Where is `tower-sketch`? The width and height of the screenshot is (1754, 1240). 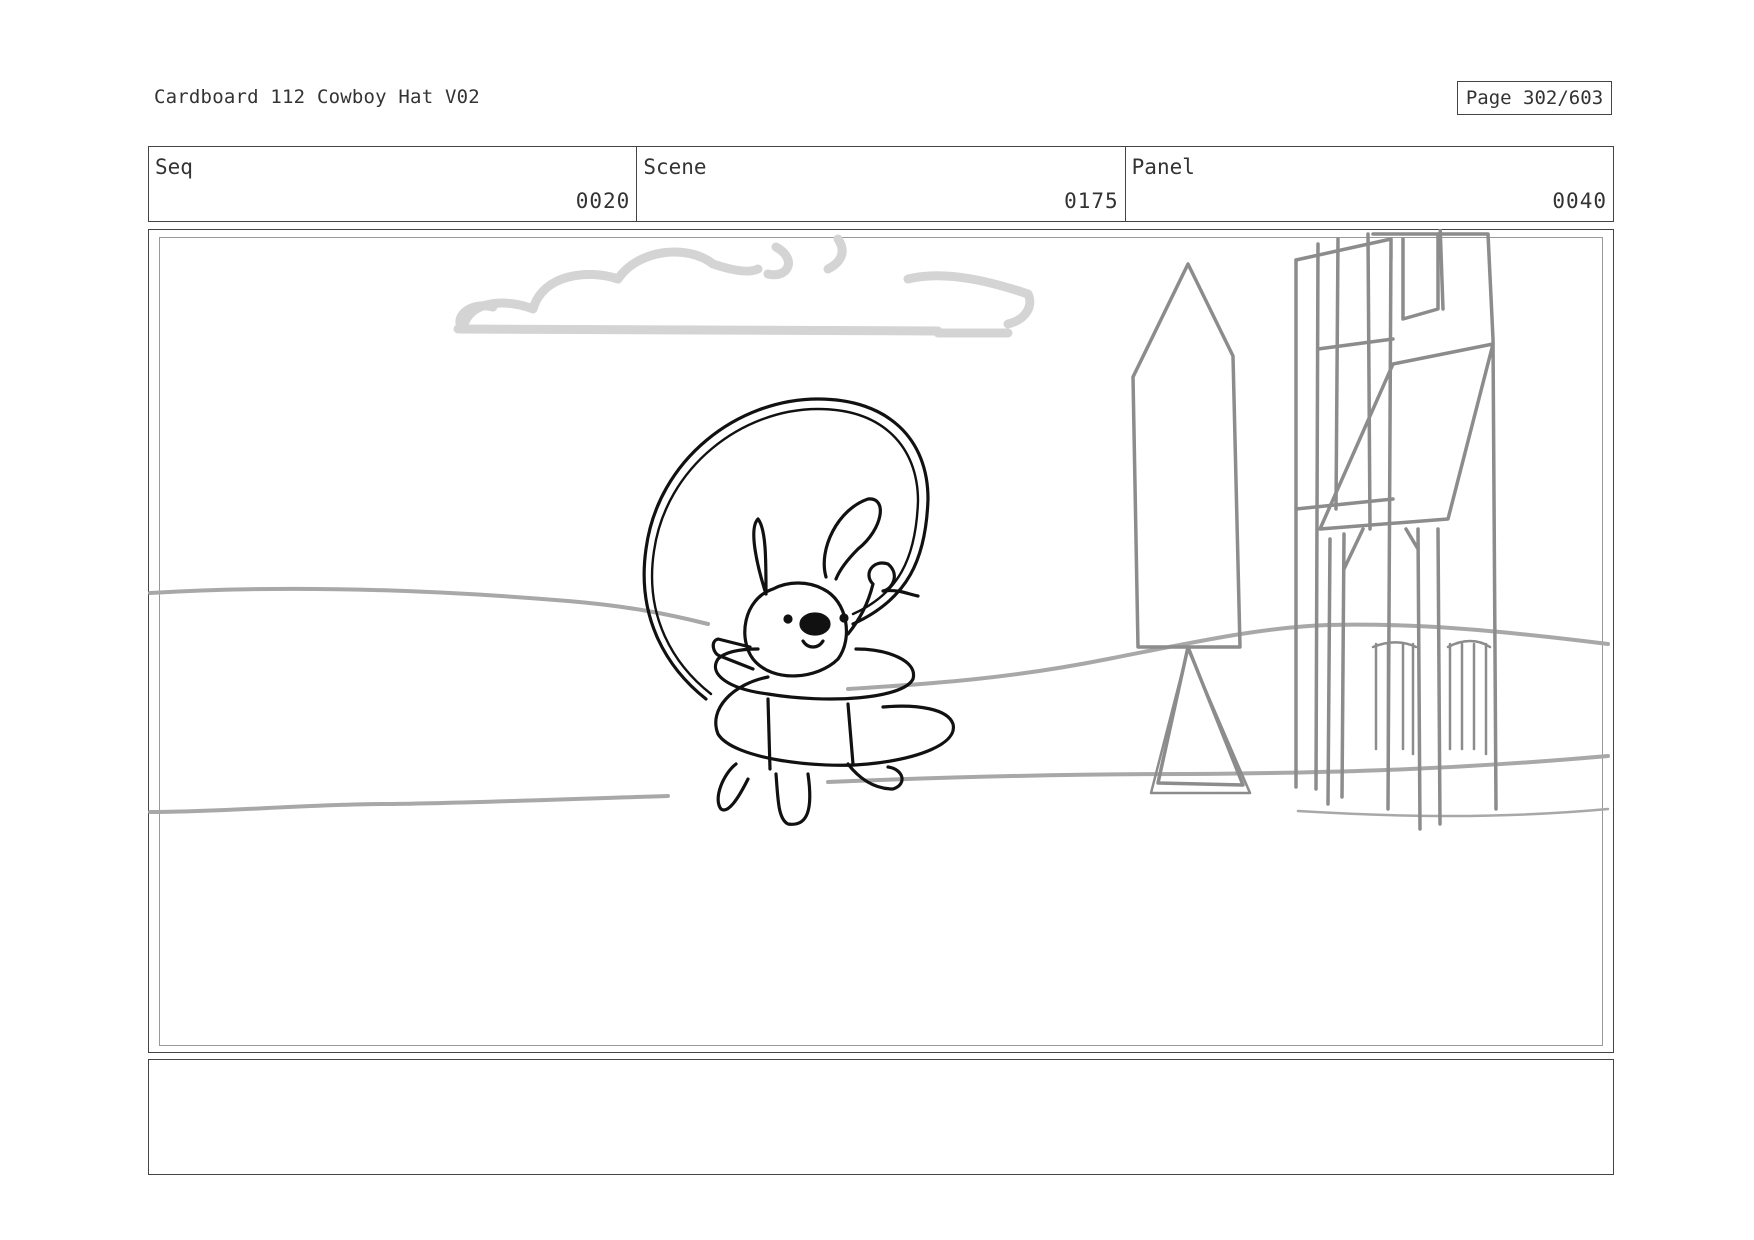
tower-sketch is located at coordinates (1191, 528).